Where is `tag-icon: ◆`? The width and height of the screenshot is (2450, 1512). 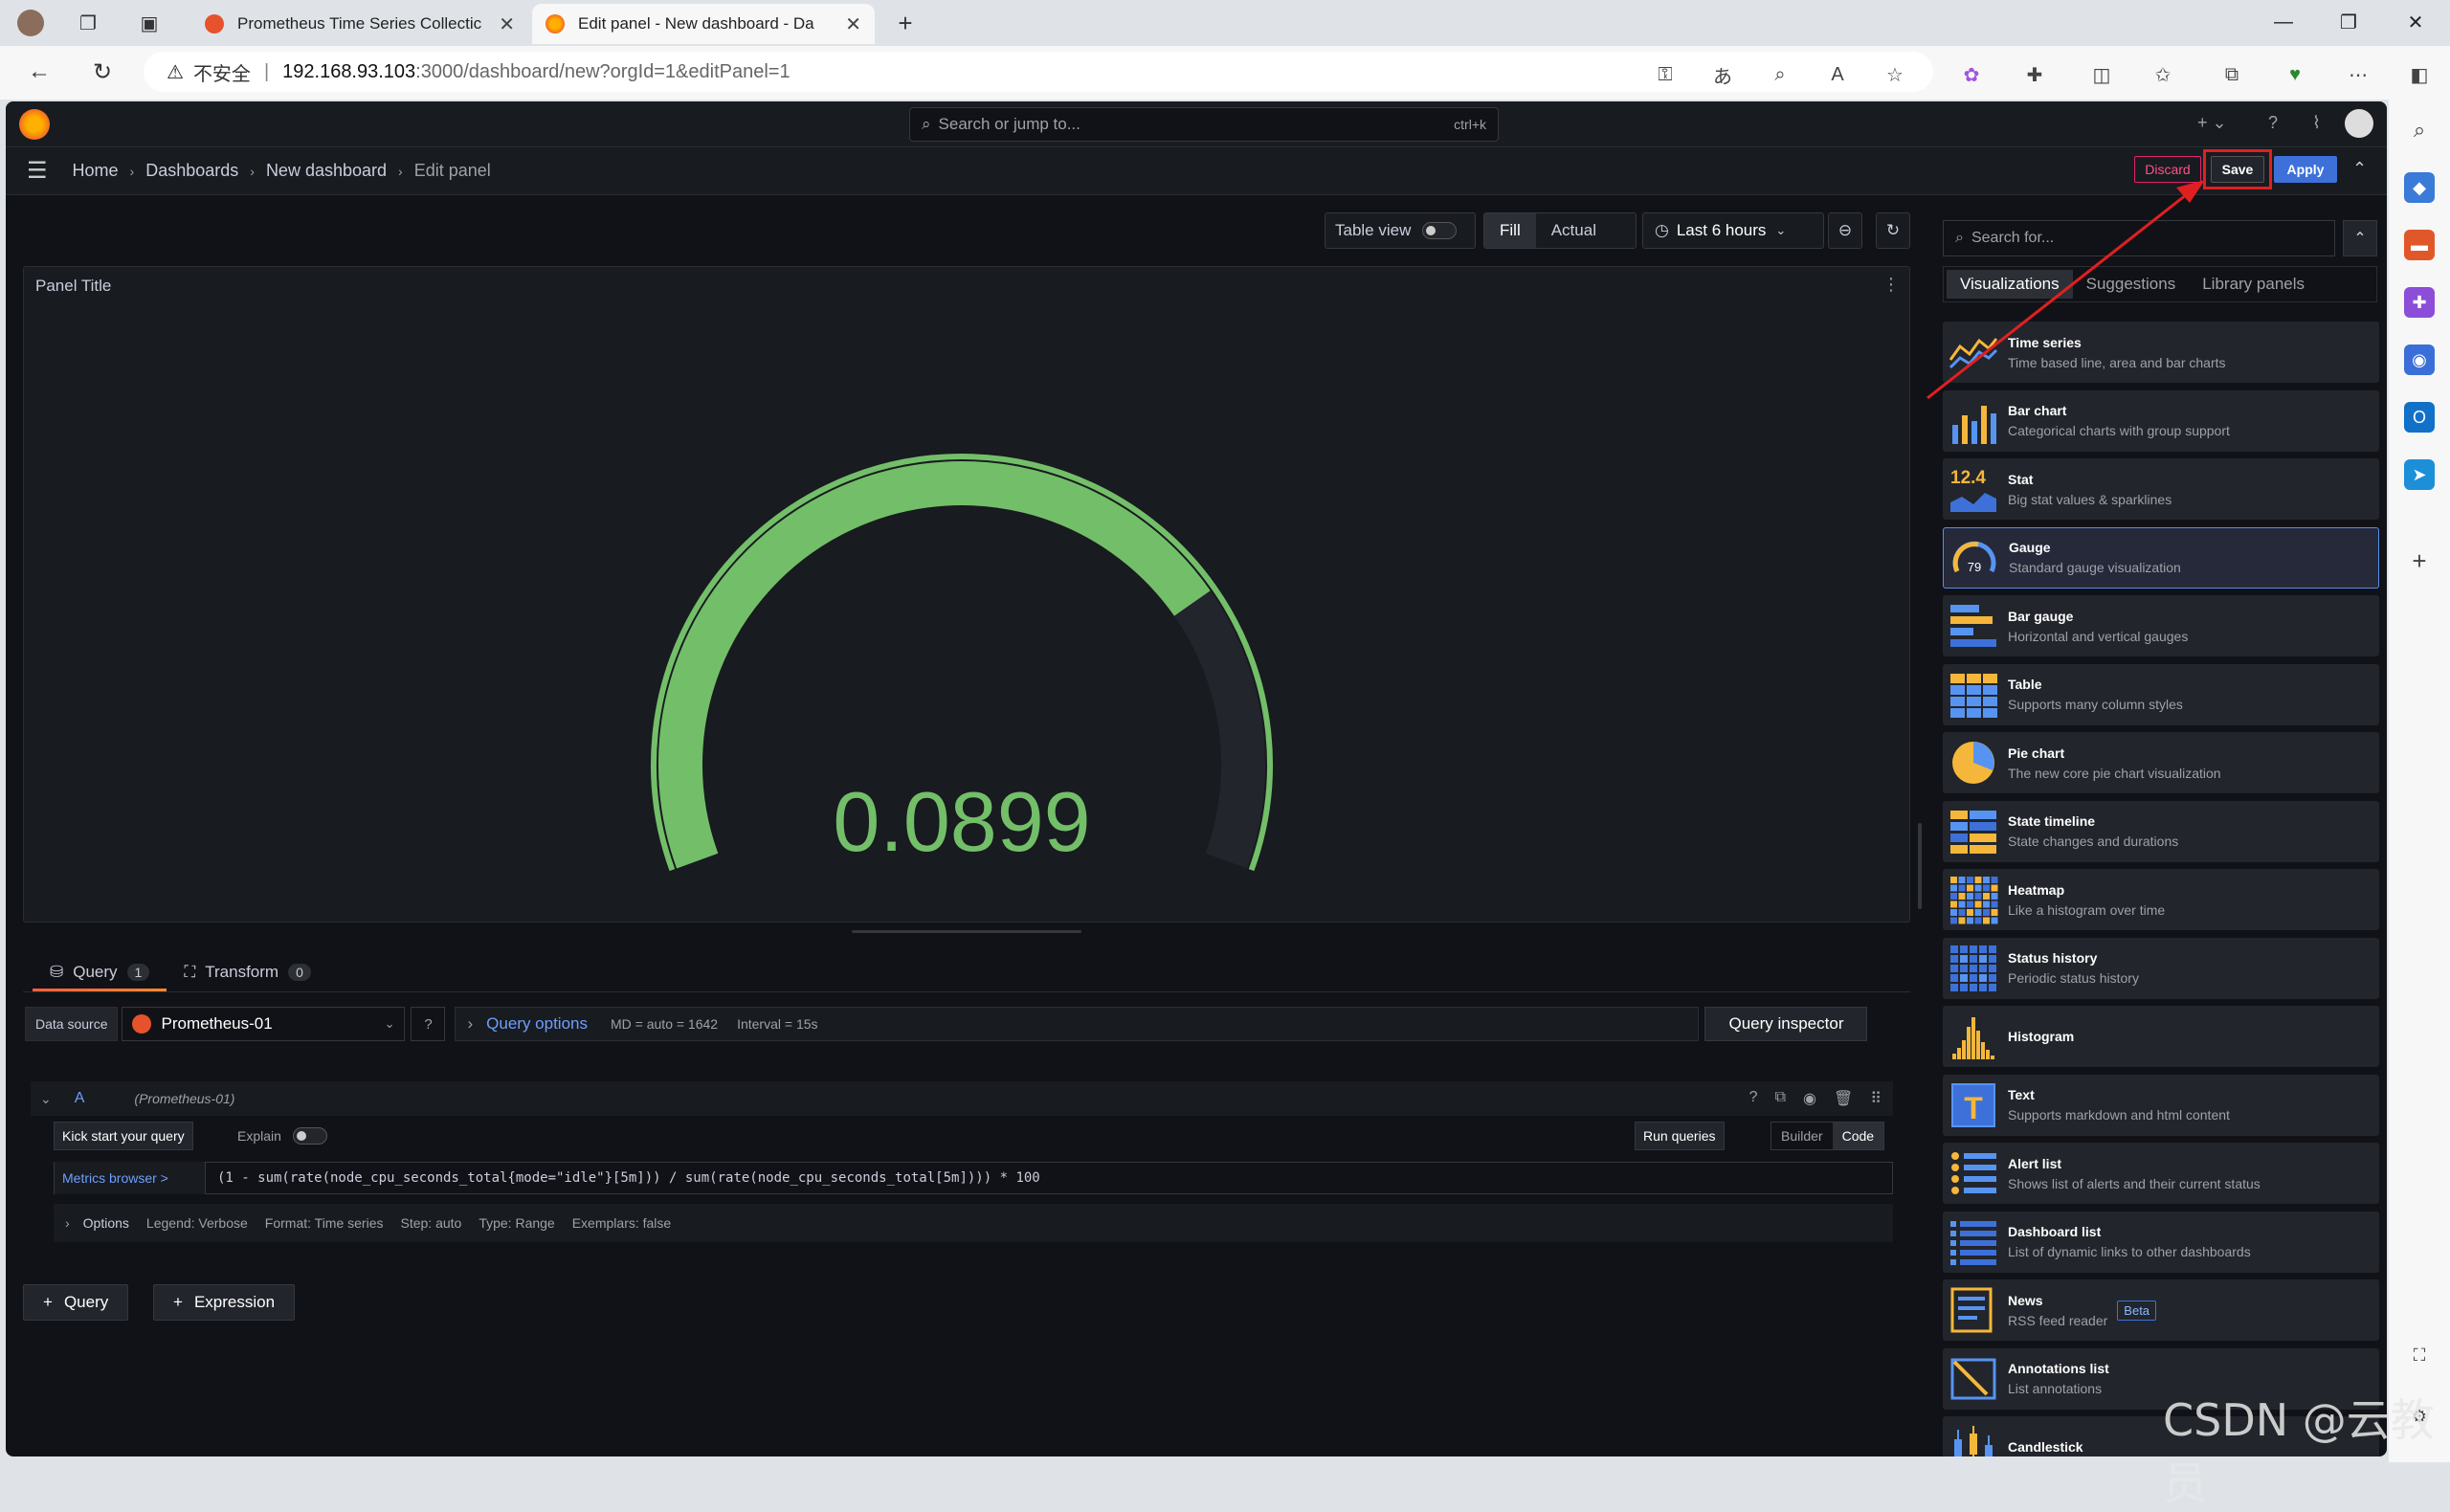
tag-icon: ◆ is located at coordinates (2420, 187).